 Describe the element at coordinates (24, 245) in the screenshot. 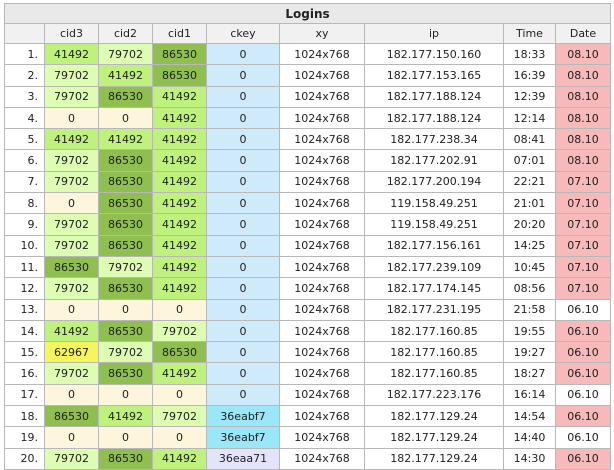

I see `row-index: 10.` at that location.